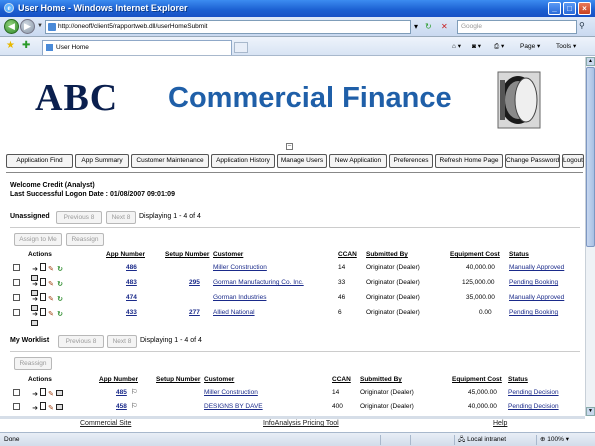 This screenshot has height=446, width=595. What do you see at coordinates (530, 46) in the screenshot?
I see `page-menu: Page ▾` at bounding box center [530, 46].